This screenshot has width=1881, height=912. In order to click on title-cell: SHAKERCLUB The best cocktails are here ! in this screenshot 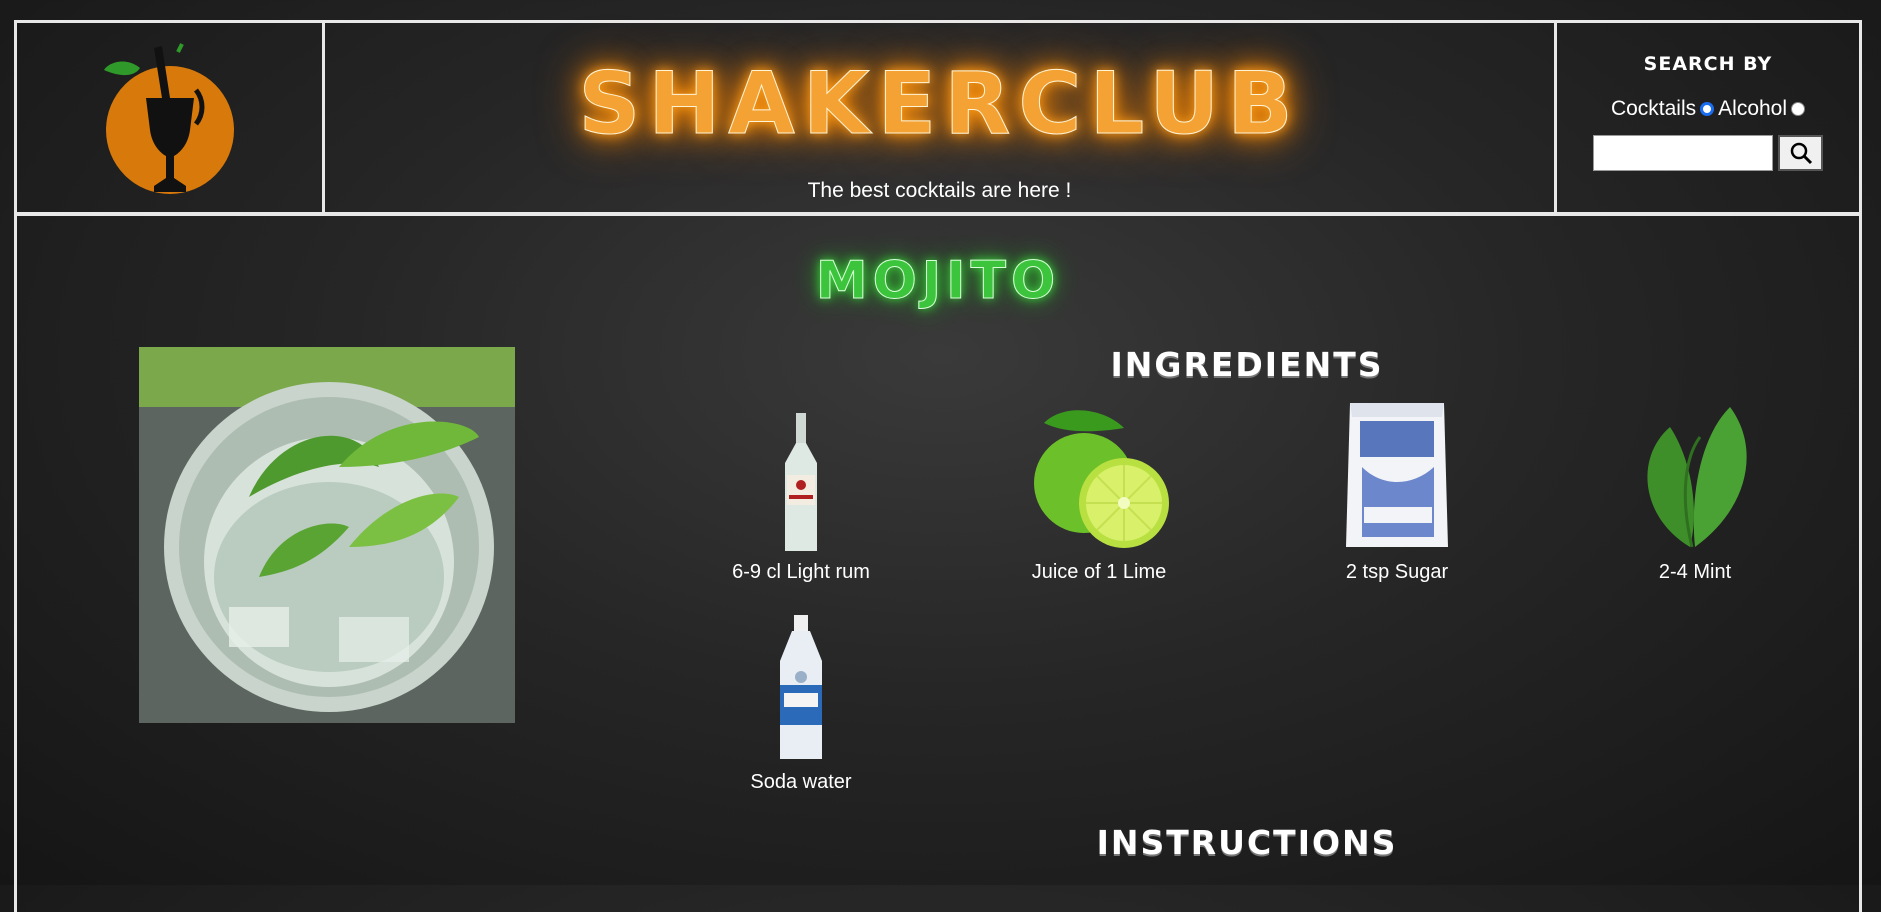, I will do `click(941, 118)`.